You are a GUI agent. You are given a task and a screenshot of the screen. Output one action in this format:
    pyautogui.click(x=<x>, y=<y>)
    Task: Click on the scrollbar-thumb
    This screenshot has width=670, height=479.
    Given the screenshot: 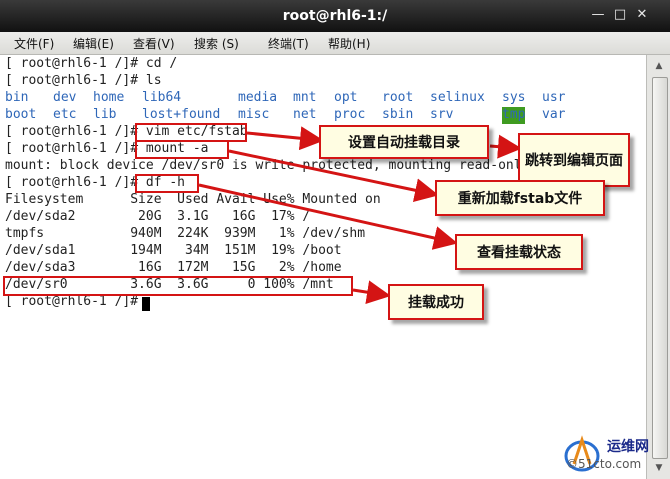 What is the action you would take?
    pyautogui.click(x=660, y=268)
    